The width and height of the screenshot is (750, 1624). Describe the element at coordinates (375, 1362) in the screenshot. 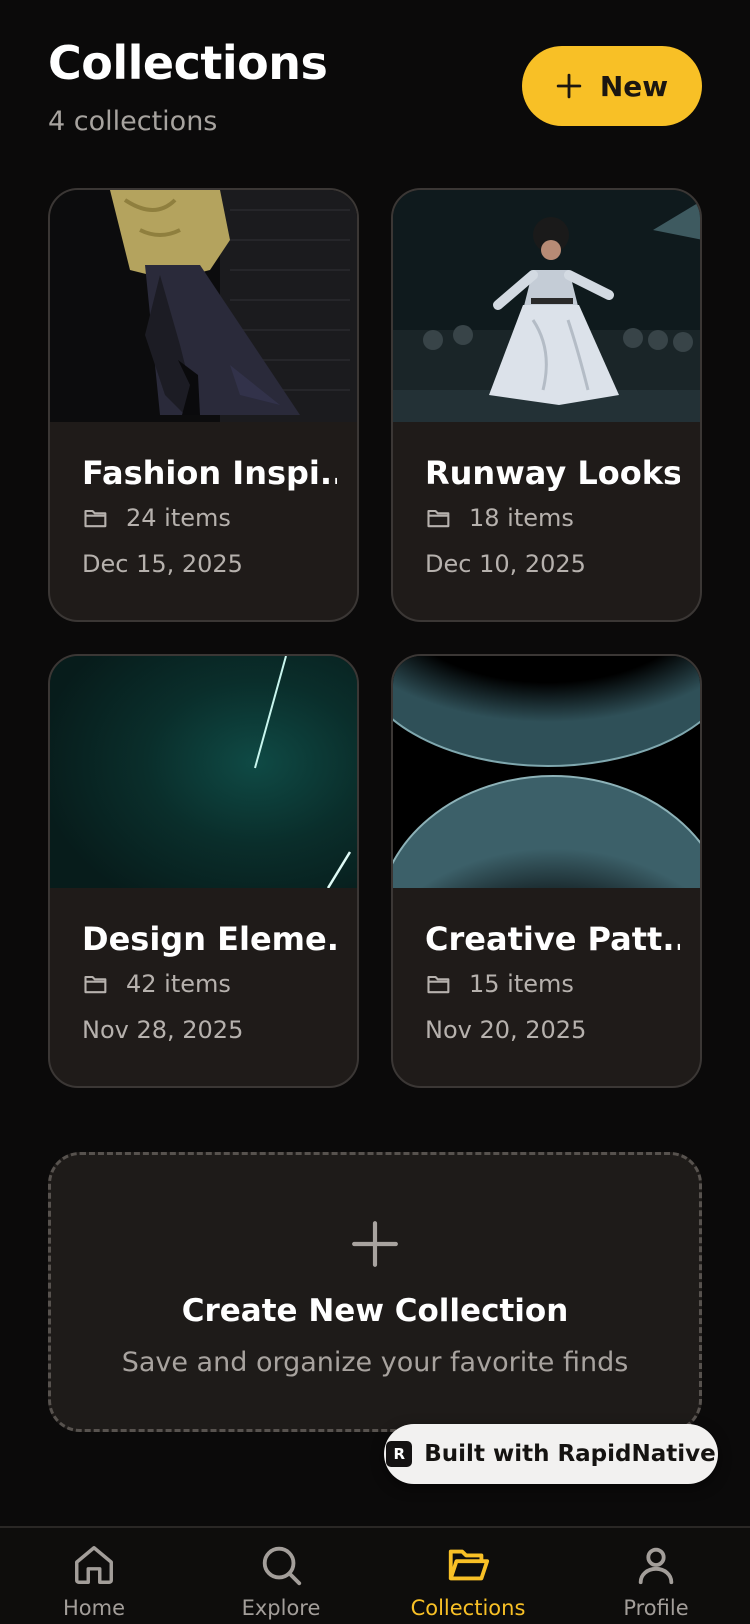

I see `create-collection-subtitle: Save and organize your favorite finds` at that location.